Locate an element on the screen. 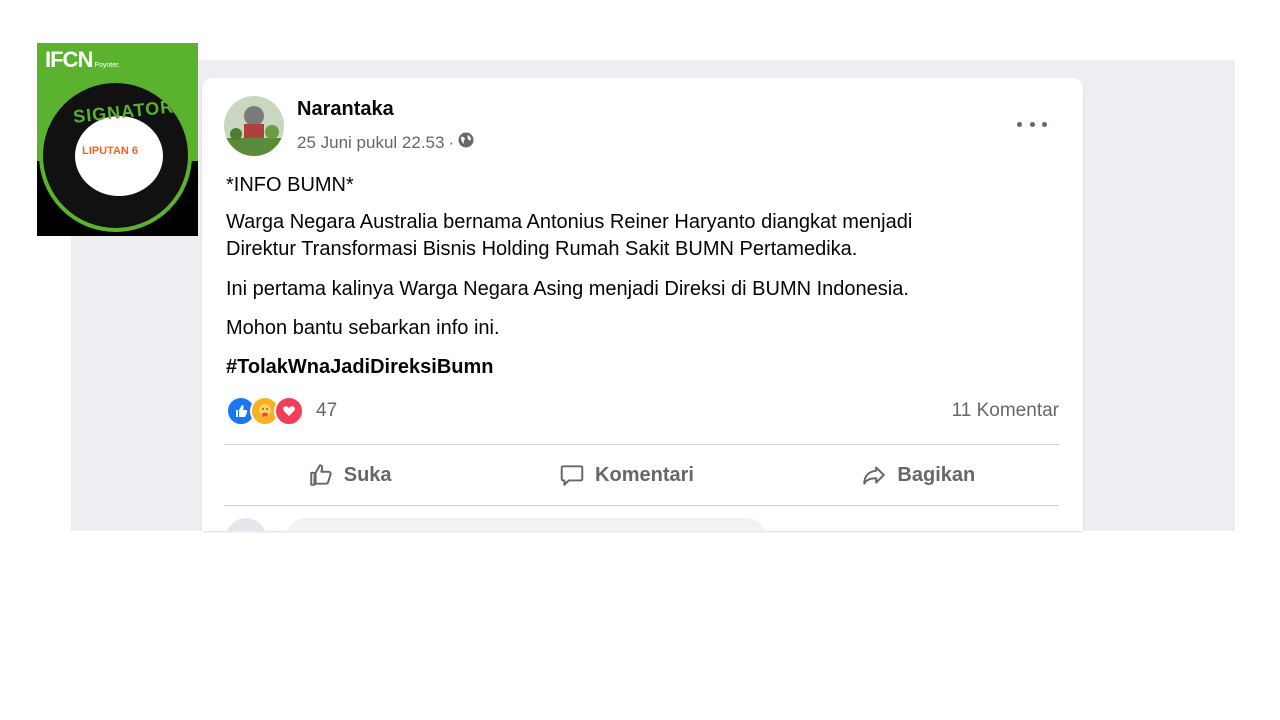  post-meta: 25 Juni pukul 22.53 · is located at coordinates (385, 142).